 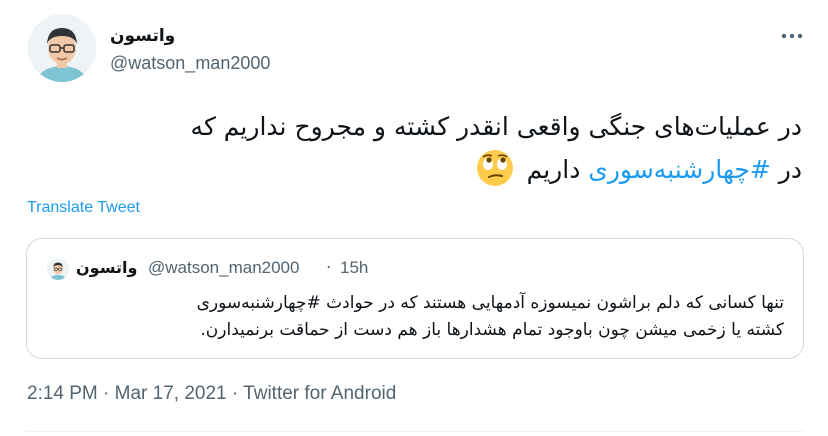 What do you see at coordinates (495, 168) in the screenshot?
I see `rolling-eyes-emoji-icon` at bounding box center [495, 168].